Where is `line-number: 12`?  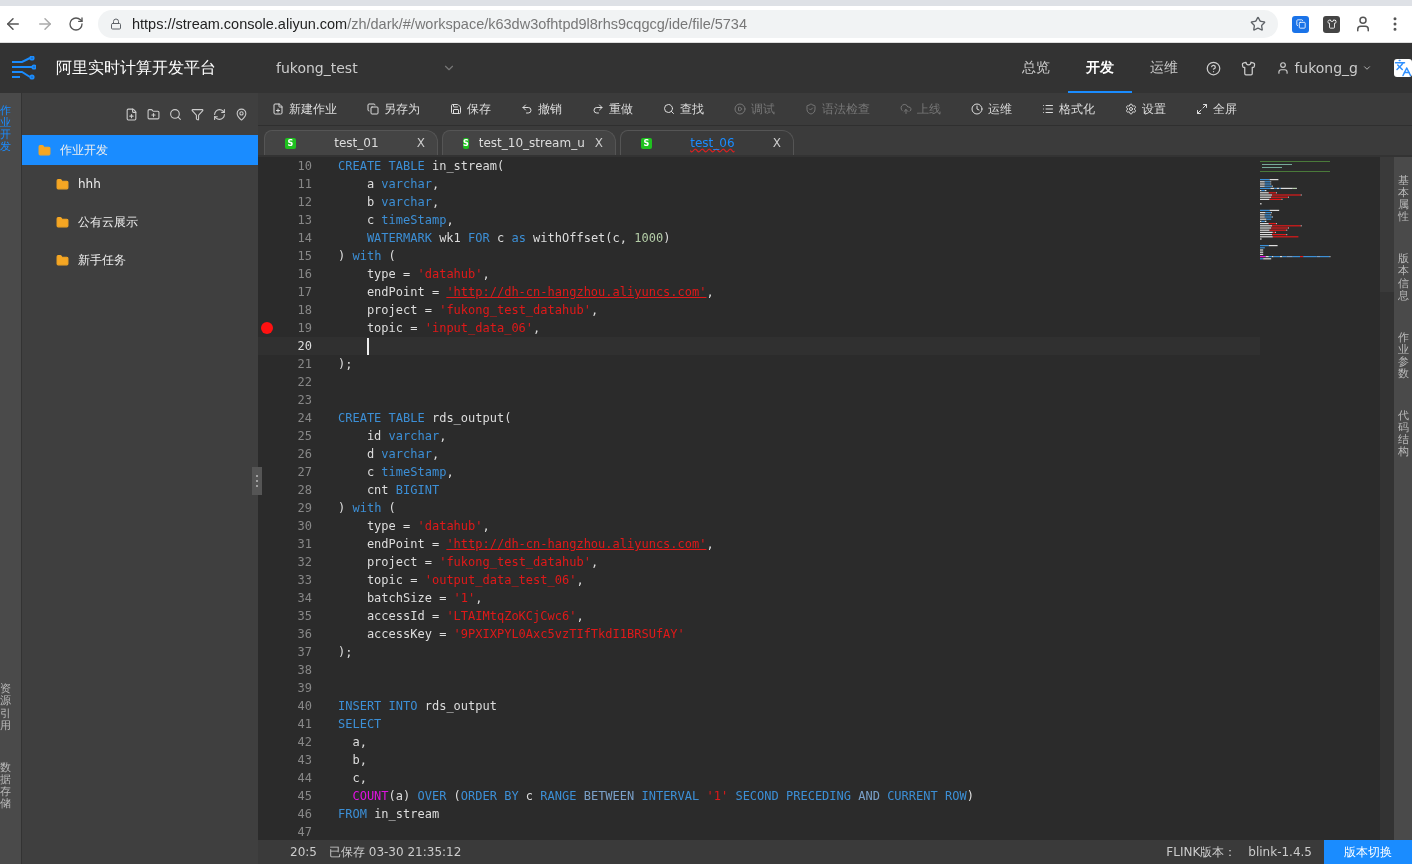 line-number: 12 is located at coordinates (304, 202).